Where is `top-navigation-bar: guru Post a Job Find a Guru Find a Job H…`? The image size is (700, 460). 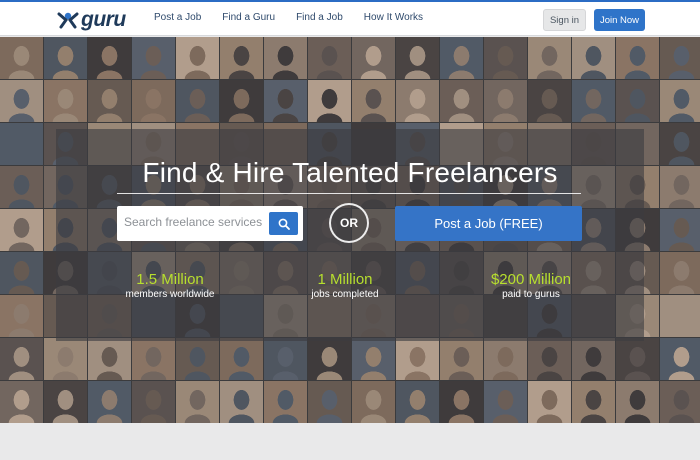
top-navigation-bar: guru Post a Job Find a Guru Find a Job H… is located at coordinates (350, 18).